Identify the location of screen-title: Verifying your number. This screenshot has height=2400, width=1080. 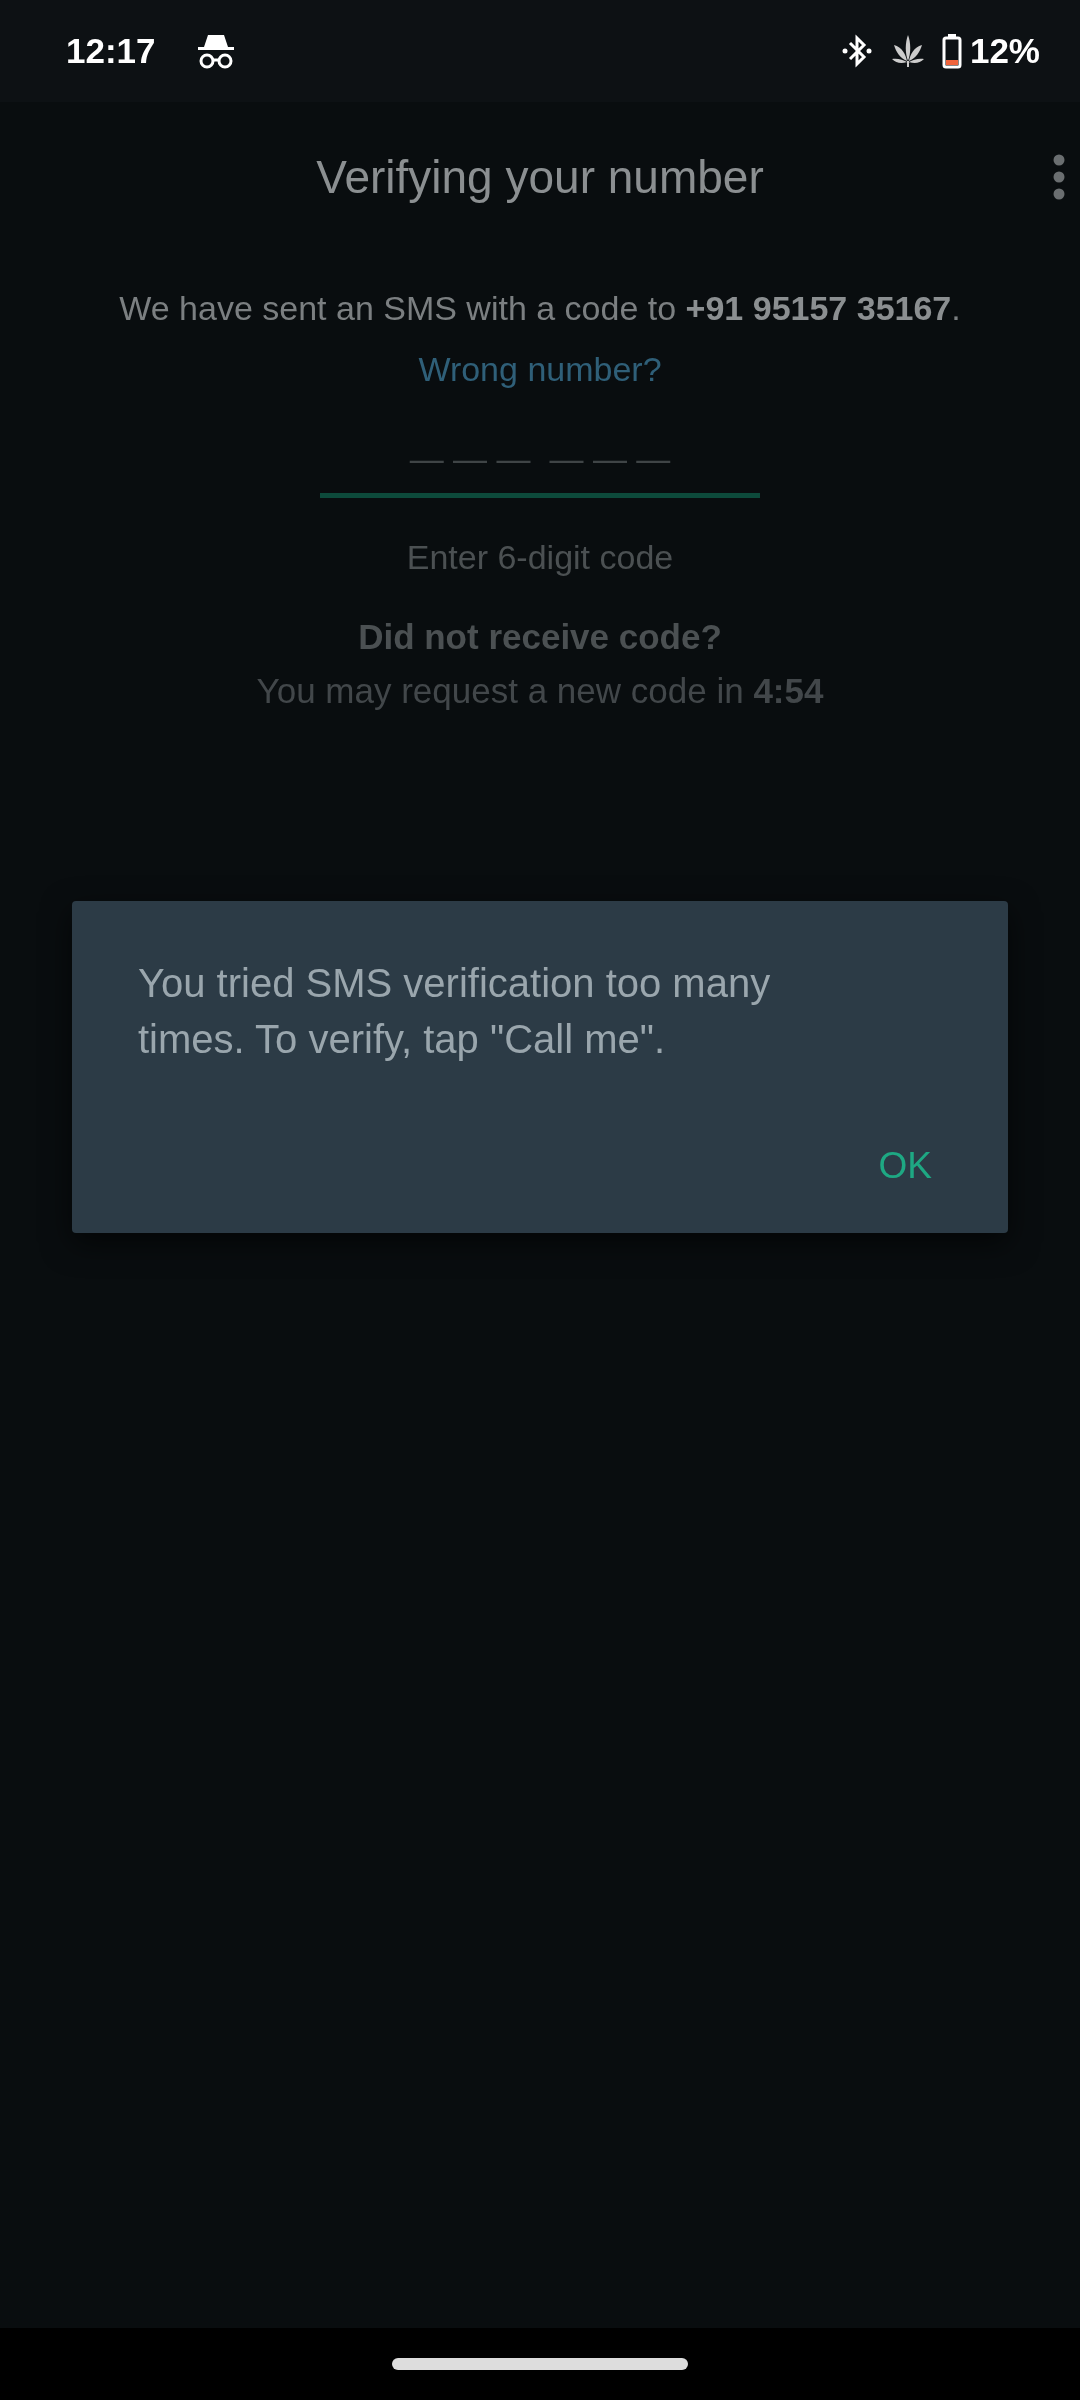
(540, 177).